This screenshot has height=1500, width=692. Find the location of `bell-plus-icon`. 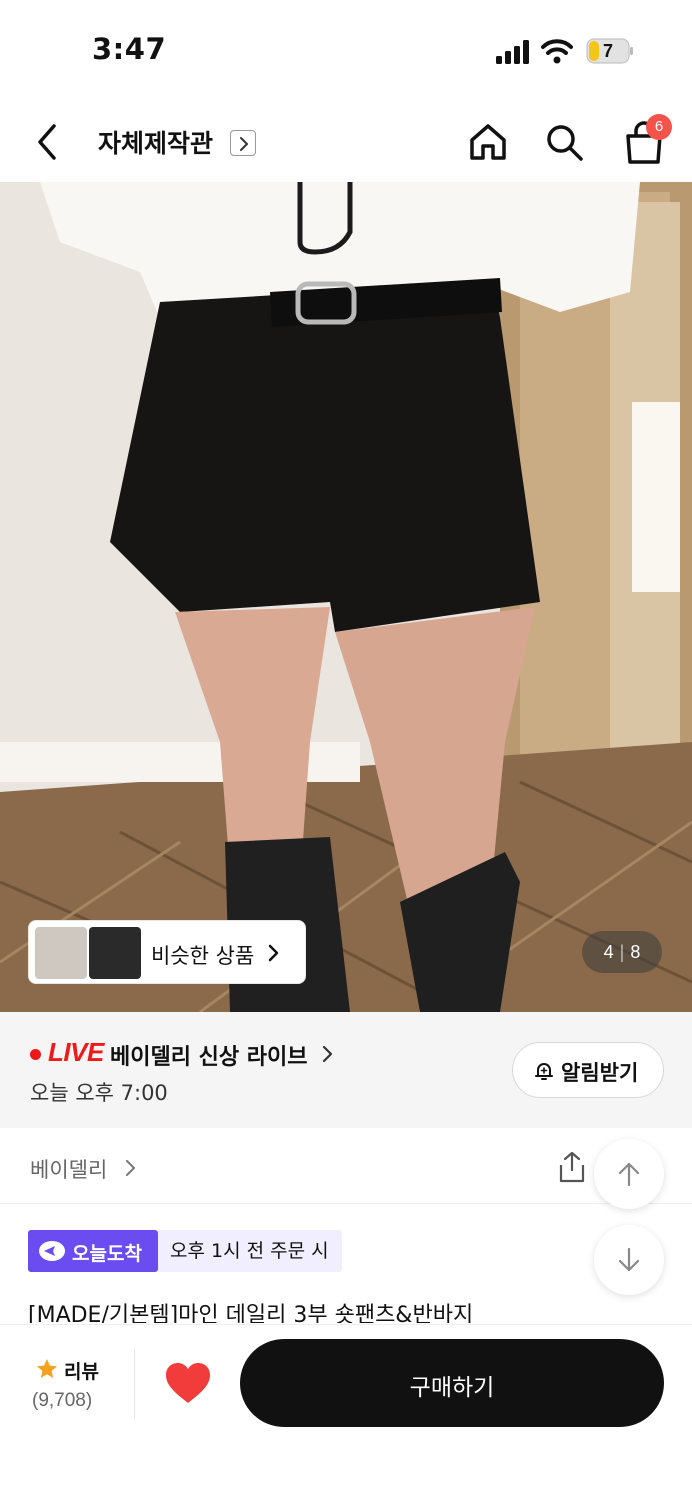

bell-plus-icon is located at coordinates (544, 1071).